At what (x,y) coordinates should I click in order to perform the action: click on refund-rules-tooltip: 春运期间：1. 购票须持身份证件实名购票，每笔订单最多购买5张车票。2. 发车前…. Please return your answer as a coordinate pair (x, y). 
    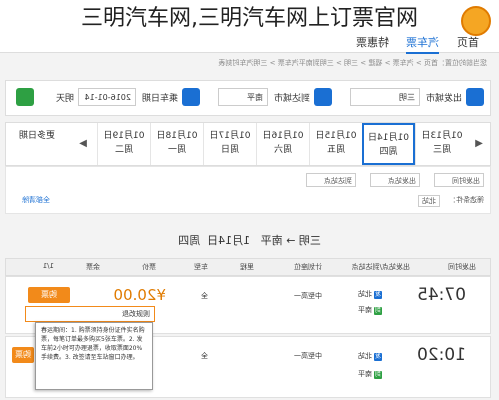
    Looking at the image, I should click on (94, 356).